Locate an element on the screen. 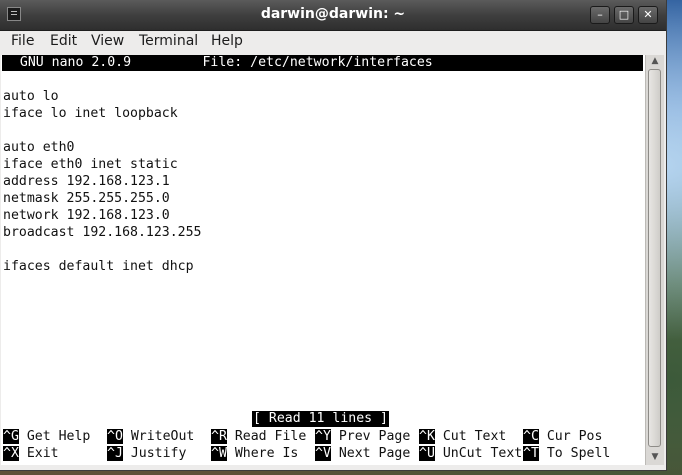 This screenshot has height=475, width=682. nano-status-message: [ Read 11 lines ] is located at coordinates (320, 419).